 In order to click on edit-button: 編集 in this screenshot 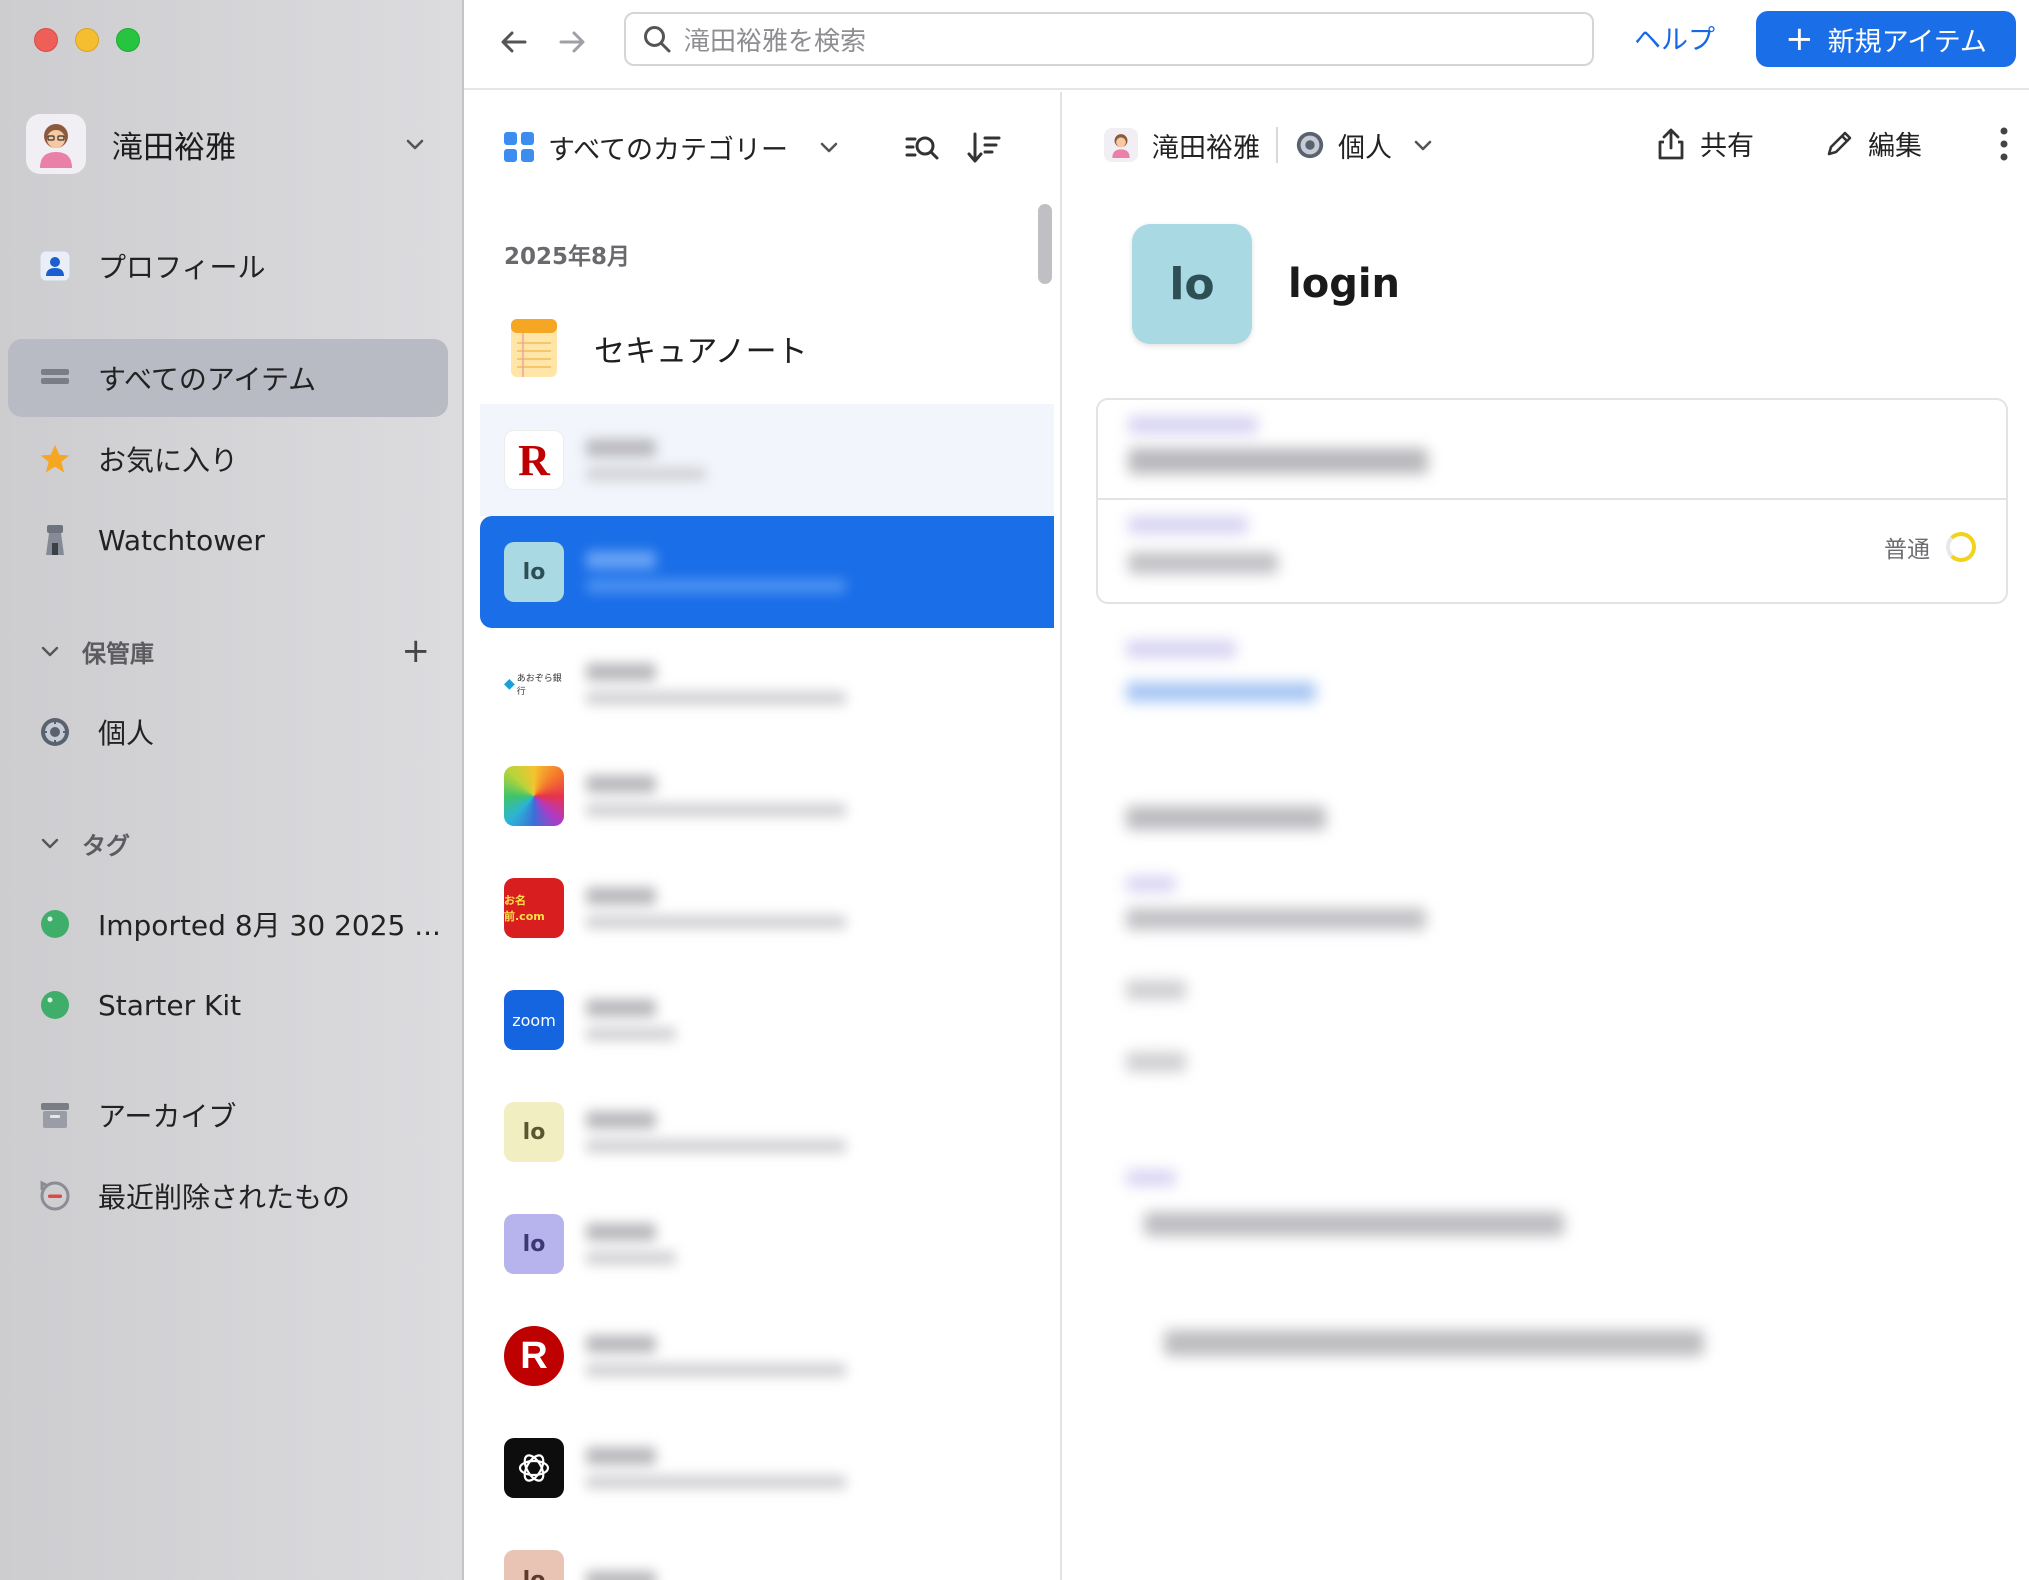, I will do `click(1873, 143)`.